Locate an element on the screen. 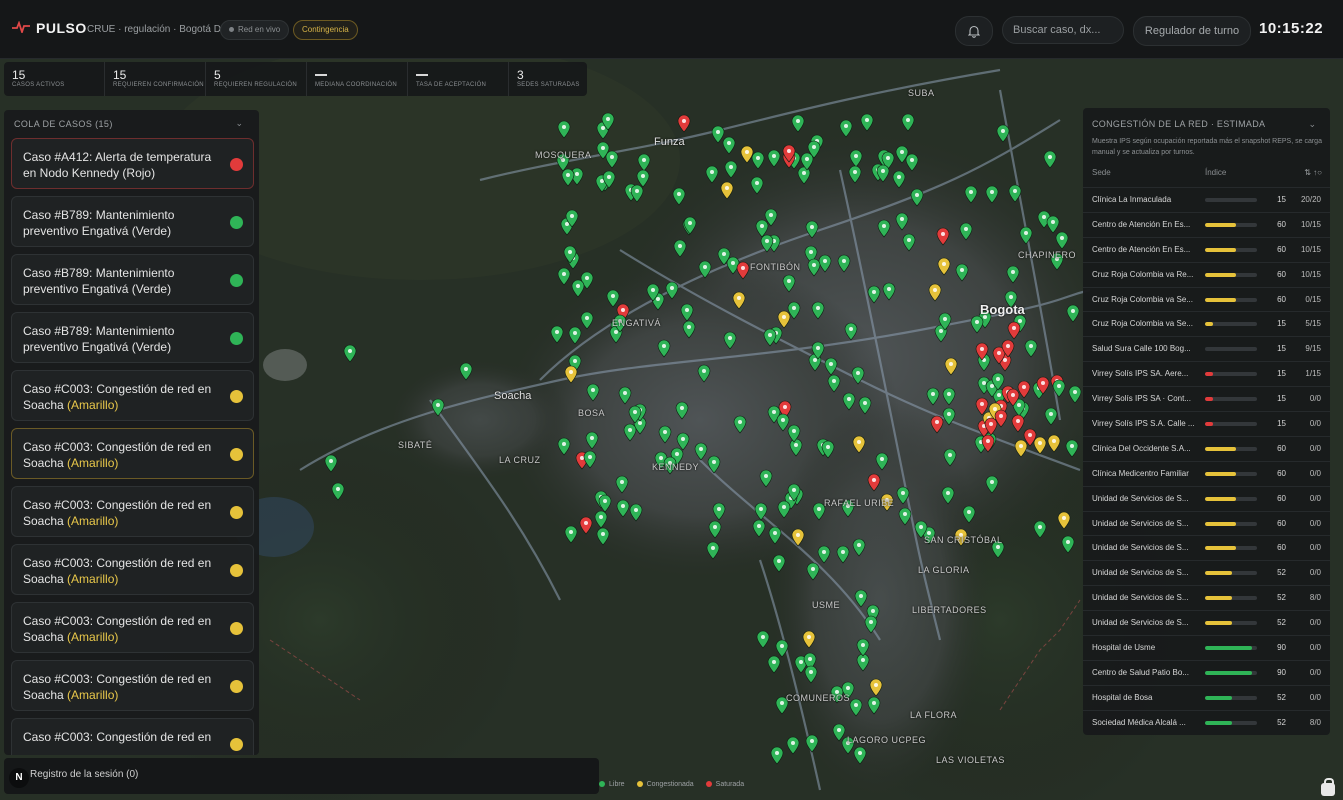 The image size is (1343, 800). congestion-row: Sociedad Médica Alcalá ... 52 8/0 is located at coordinates (1206, 722).